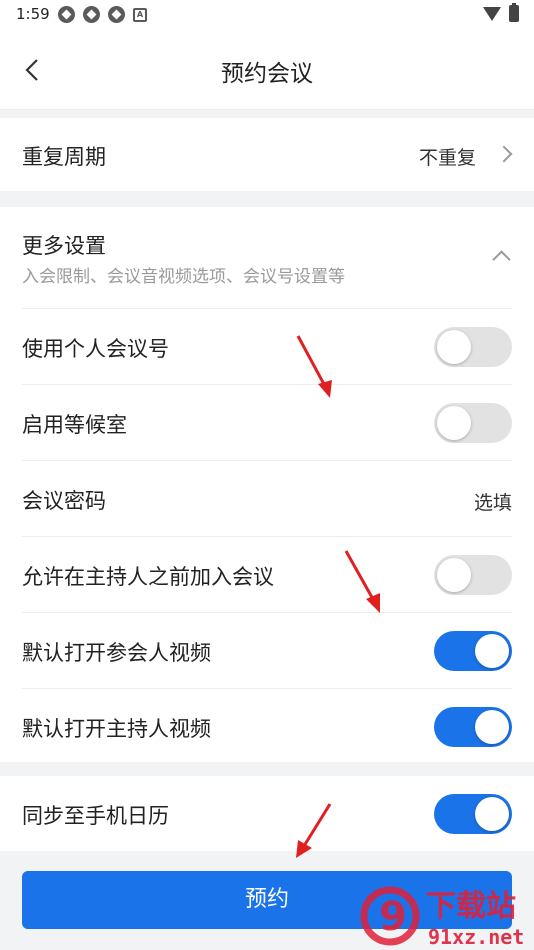  What do you see at coordinates (183, 277) in the screenshot?
I see `more-settings-subtitle: 入会限制、会议音视频选项、会议号设置等` at bounding box center [183, 277].